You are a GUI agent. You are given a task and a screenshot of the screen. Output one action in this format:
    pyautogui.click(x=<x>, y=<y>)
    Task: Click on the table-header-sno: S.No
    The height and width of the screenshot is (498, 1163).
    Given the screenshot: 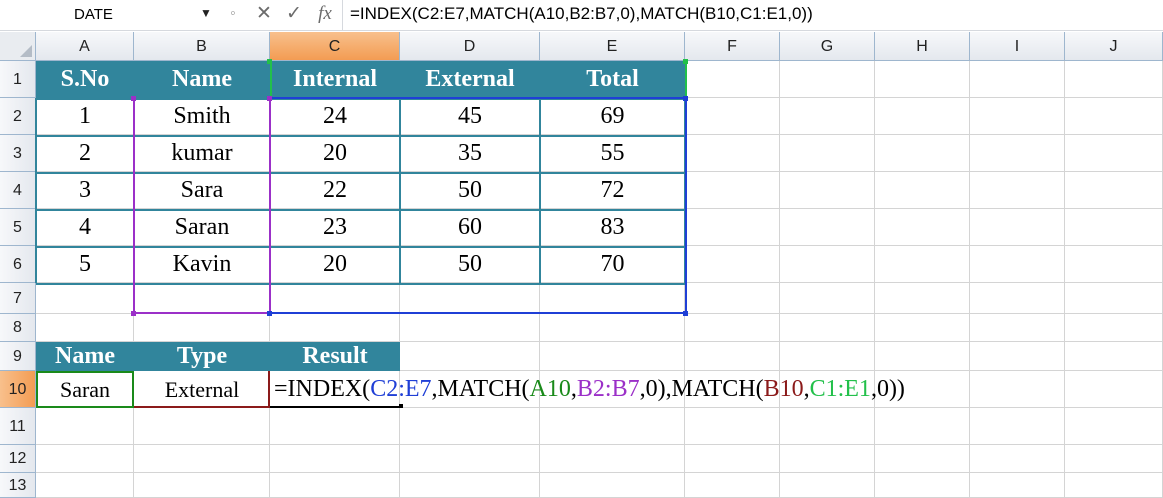 What is the action you would take?
    pyautogui.click(x=85, y=79)
    